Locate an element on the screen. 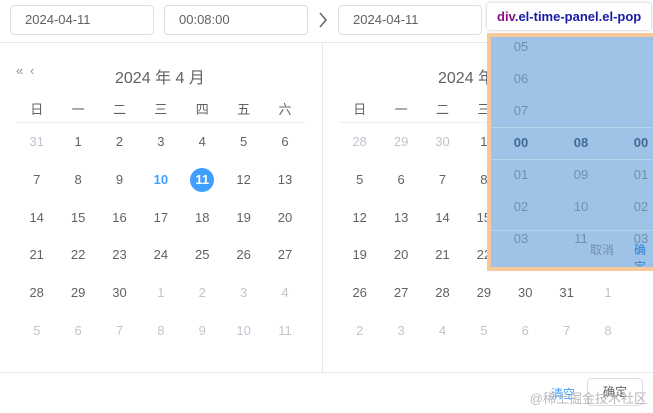 This screenshot has width=653, height=413. prev-month-icon: ‹ is located at coordinates (32, 70).